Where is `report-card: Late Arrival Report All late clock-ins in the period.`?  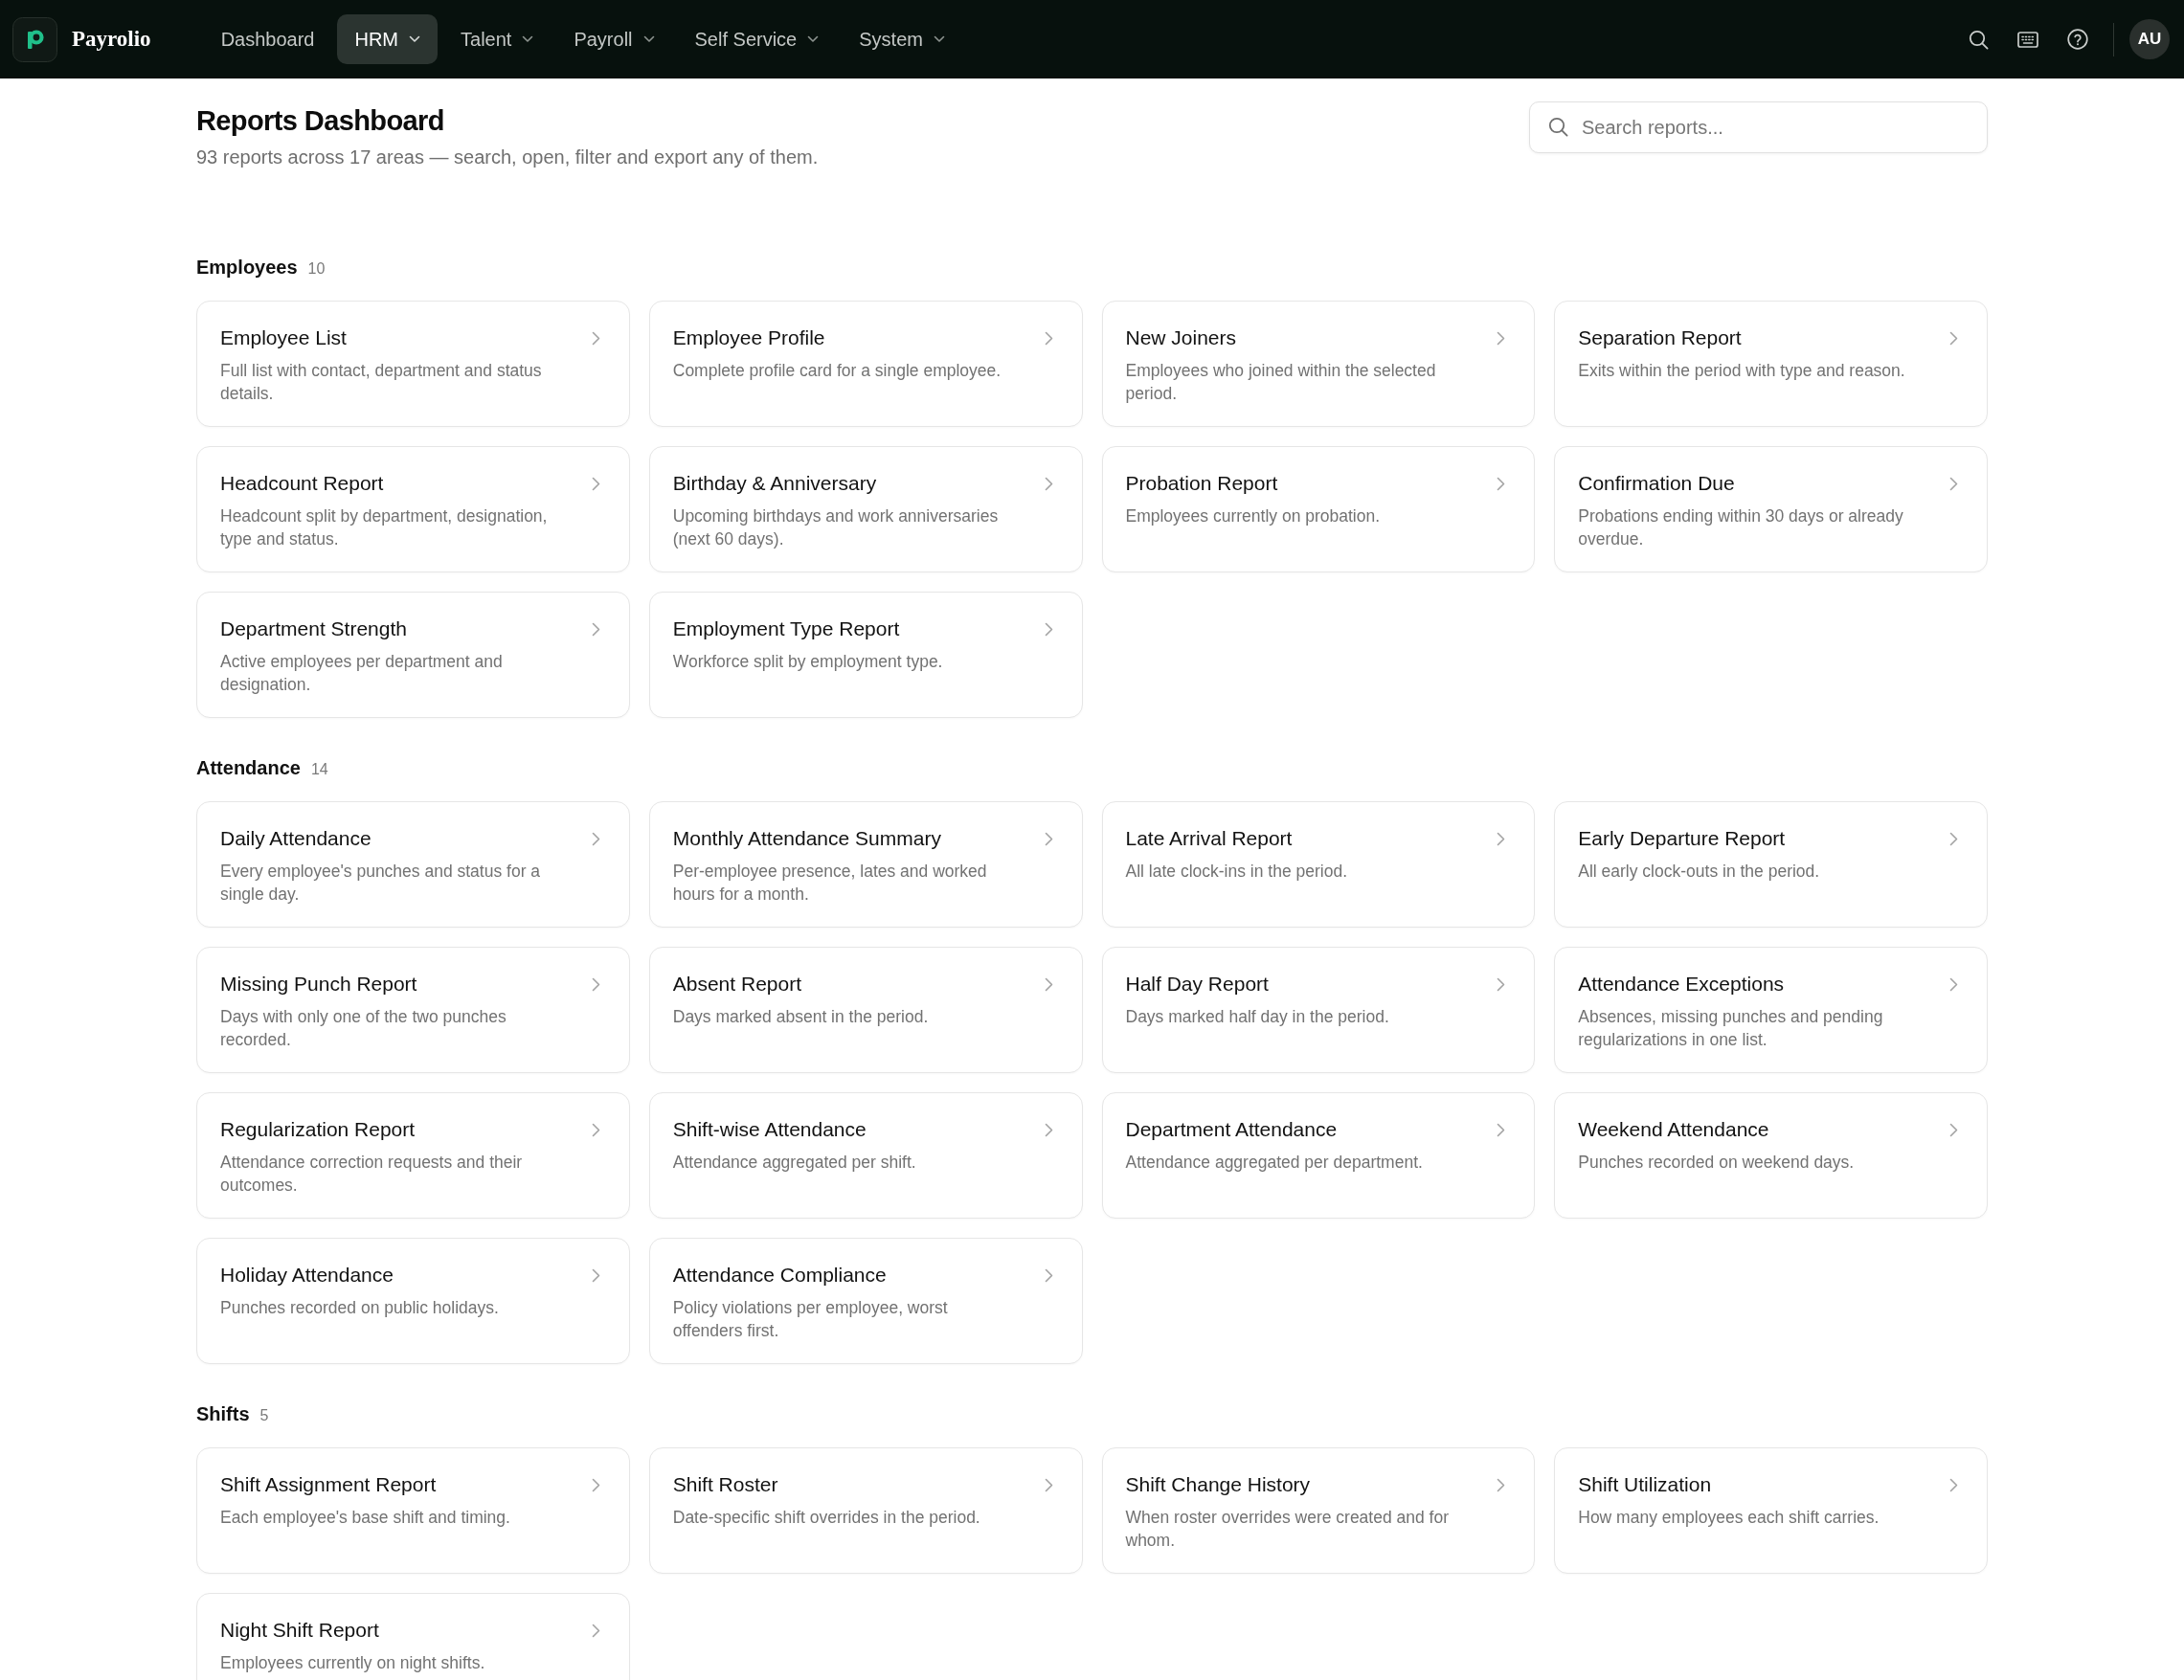 report-card: Late Arrival Report All late clock-ins in the period. is located at coordinates (1318, 864).